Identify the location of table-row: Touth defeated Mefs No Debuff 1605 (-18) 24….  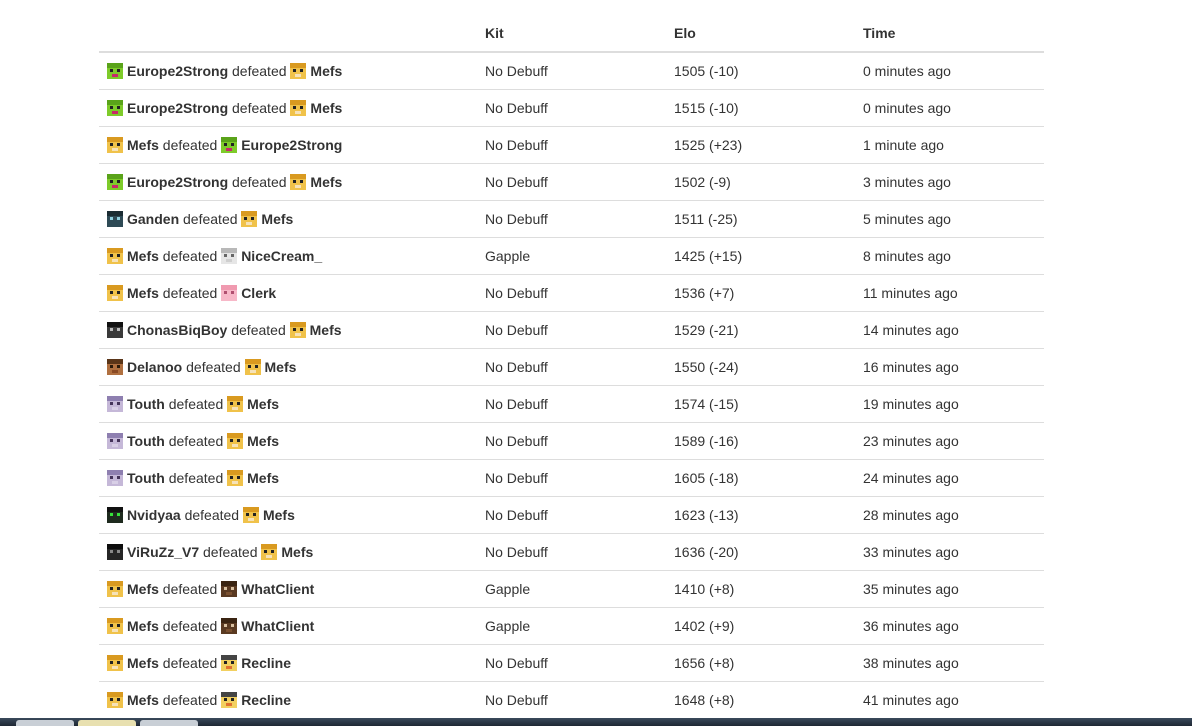
(571, 478).